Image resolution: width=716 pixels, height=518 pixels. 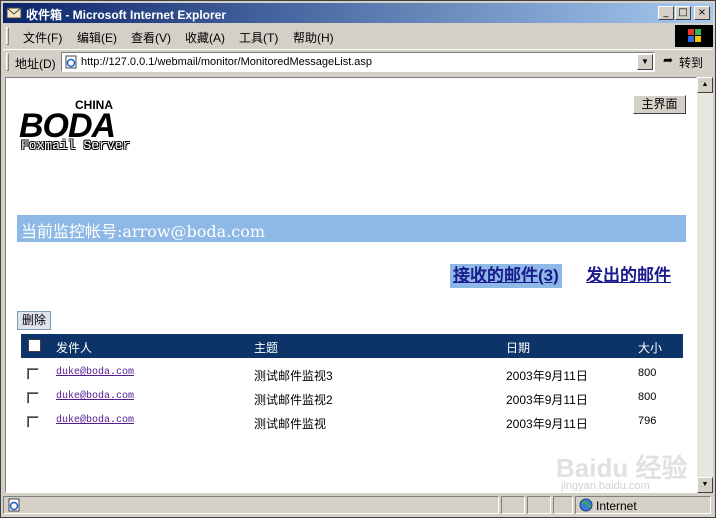 I want to click on vertical-scrollbar: ▲ ▼, so click(x=705, y=285).